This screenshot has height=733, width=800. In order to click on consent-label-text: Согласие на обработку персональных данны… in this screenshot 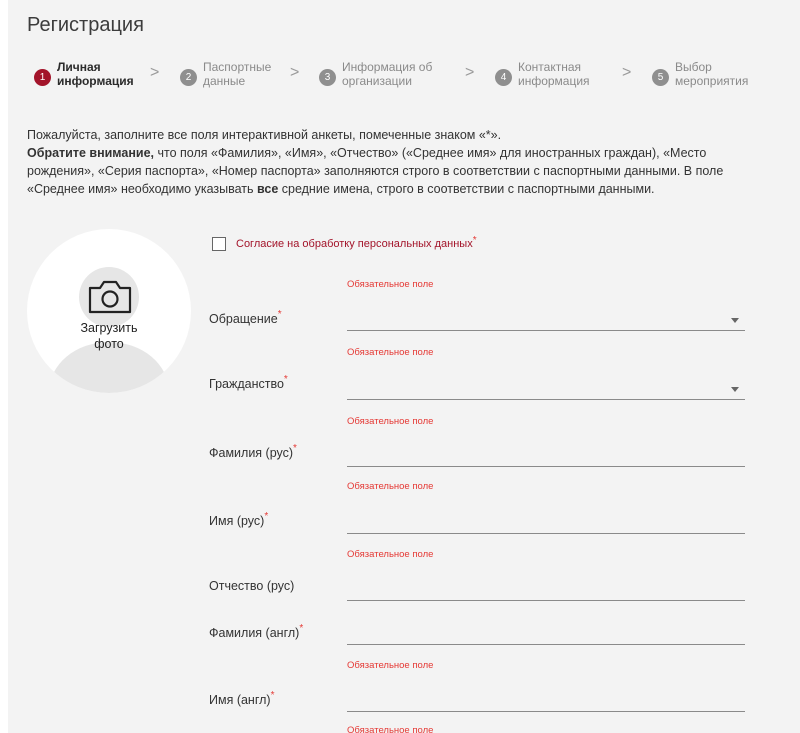, I will do `click(354, 244)`.